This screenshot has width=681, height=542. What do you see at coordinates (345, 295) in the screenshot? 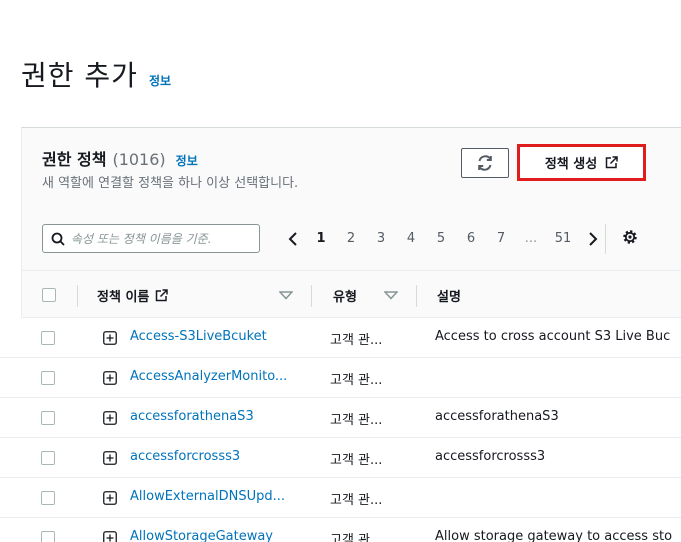
I see `column-type: 유형` at bounding box center [345, 295].